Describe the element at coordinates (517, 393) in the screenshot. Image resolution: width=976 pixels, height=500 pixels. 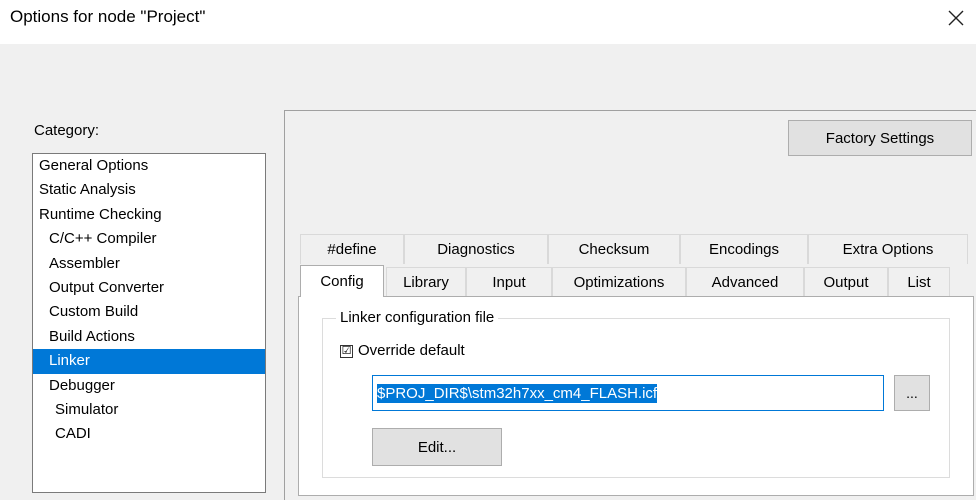
I see `config-file-path: $PROJ_DIR$\stm32h7xx_cm4_FLASH.icf` at that location.